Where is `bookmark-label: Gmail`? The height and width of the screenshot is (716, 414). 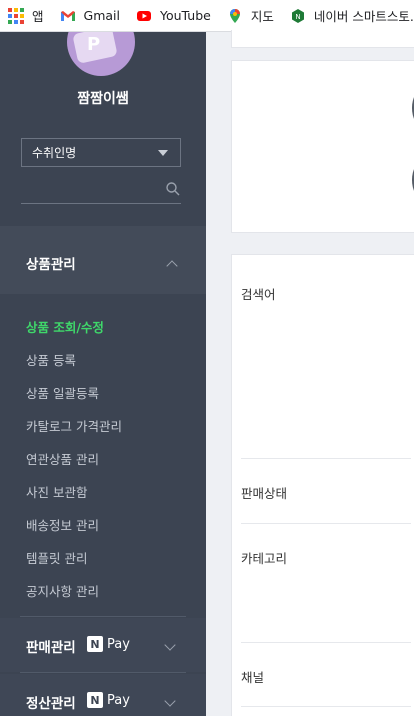 bookmark-label: Gmail is located at coordinates (101, 15).